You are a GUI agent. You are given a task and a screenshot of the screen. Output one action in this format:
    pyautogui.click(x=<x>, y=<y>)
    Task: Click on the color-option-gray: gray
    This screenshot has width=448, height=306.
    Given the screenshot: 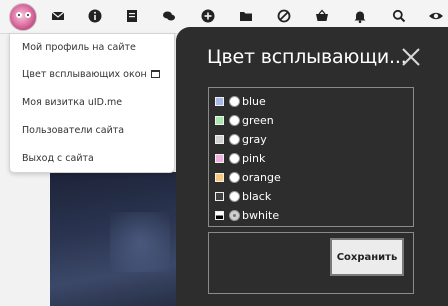 What is the action you would take?
    pyautogui.click(x=241, y=139)
    